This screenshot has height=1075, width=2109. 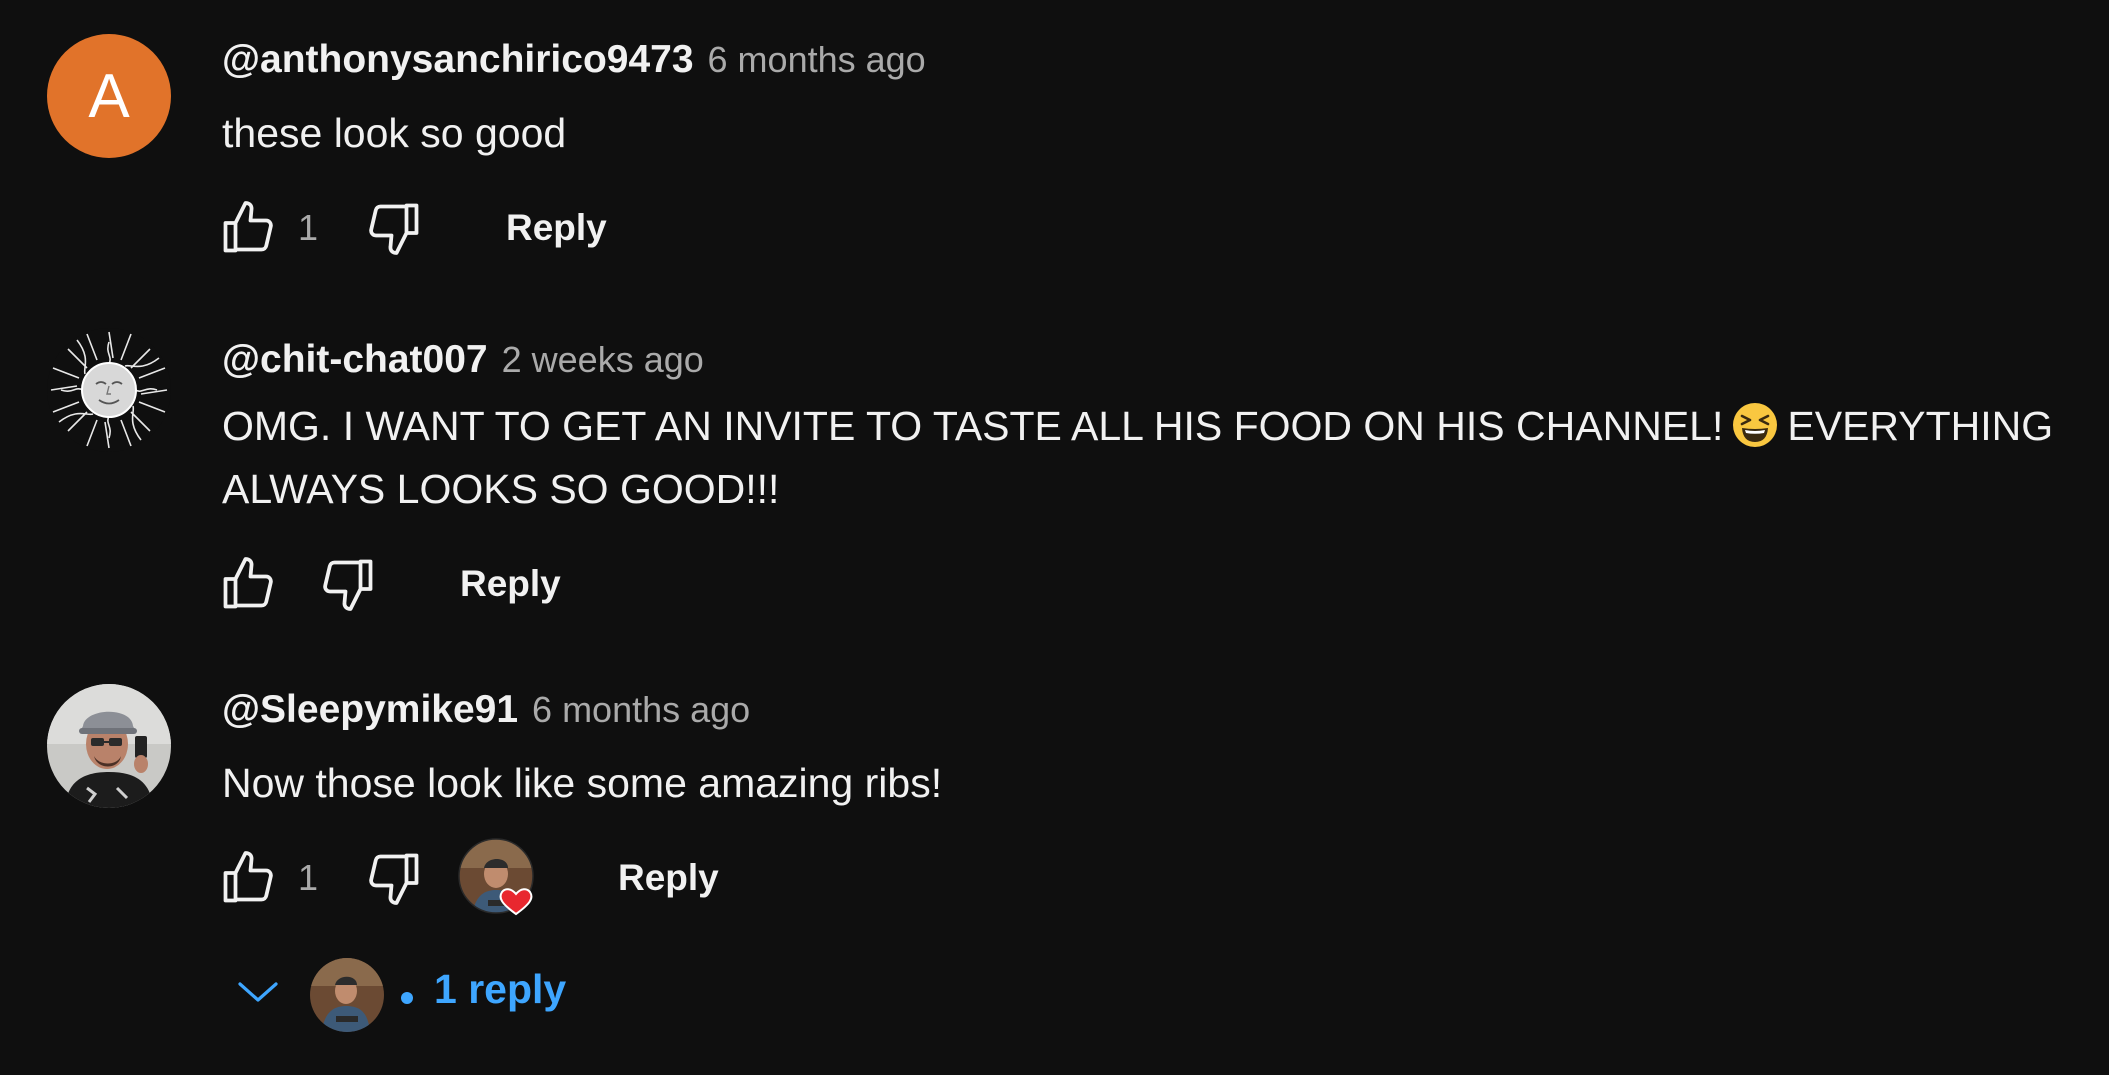 What do you see at coordinates (258, 992) in the screenshot?
I see `chevron-down-icon` at bounding box center [258, 992].